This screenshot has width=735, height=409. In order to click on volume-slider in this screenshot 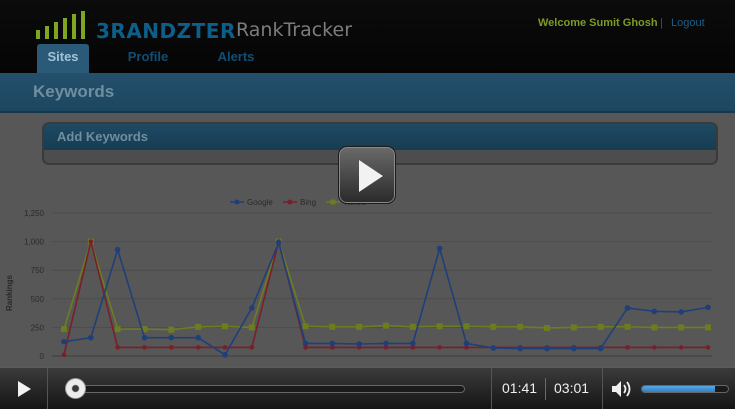, I will do `click(685, 389)`.